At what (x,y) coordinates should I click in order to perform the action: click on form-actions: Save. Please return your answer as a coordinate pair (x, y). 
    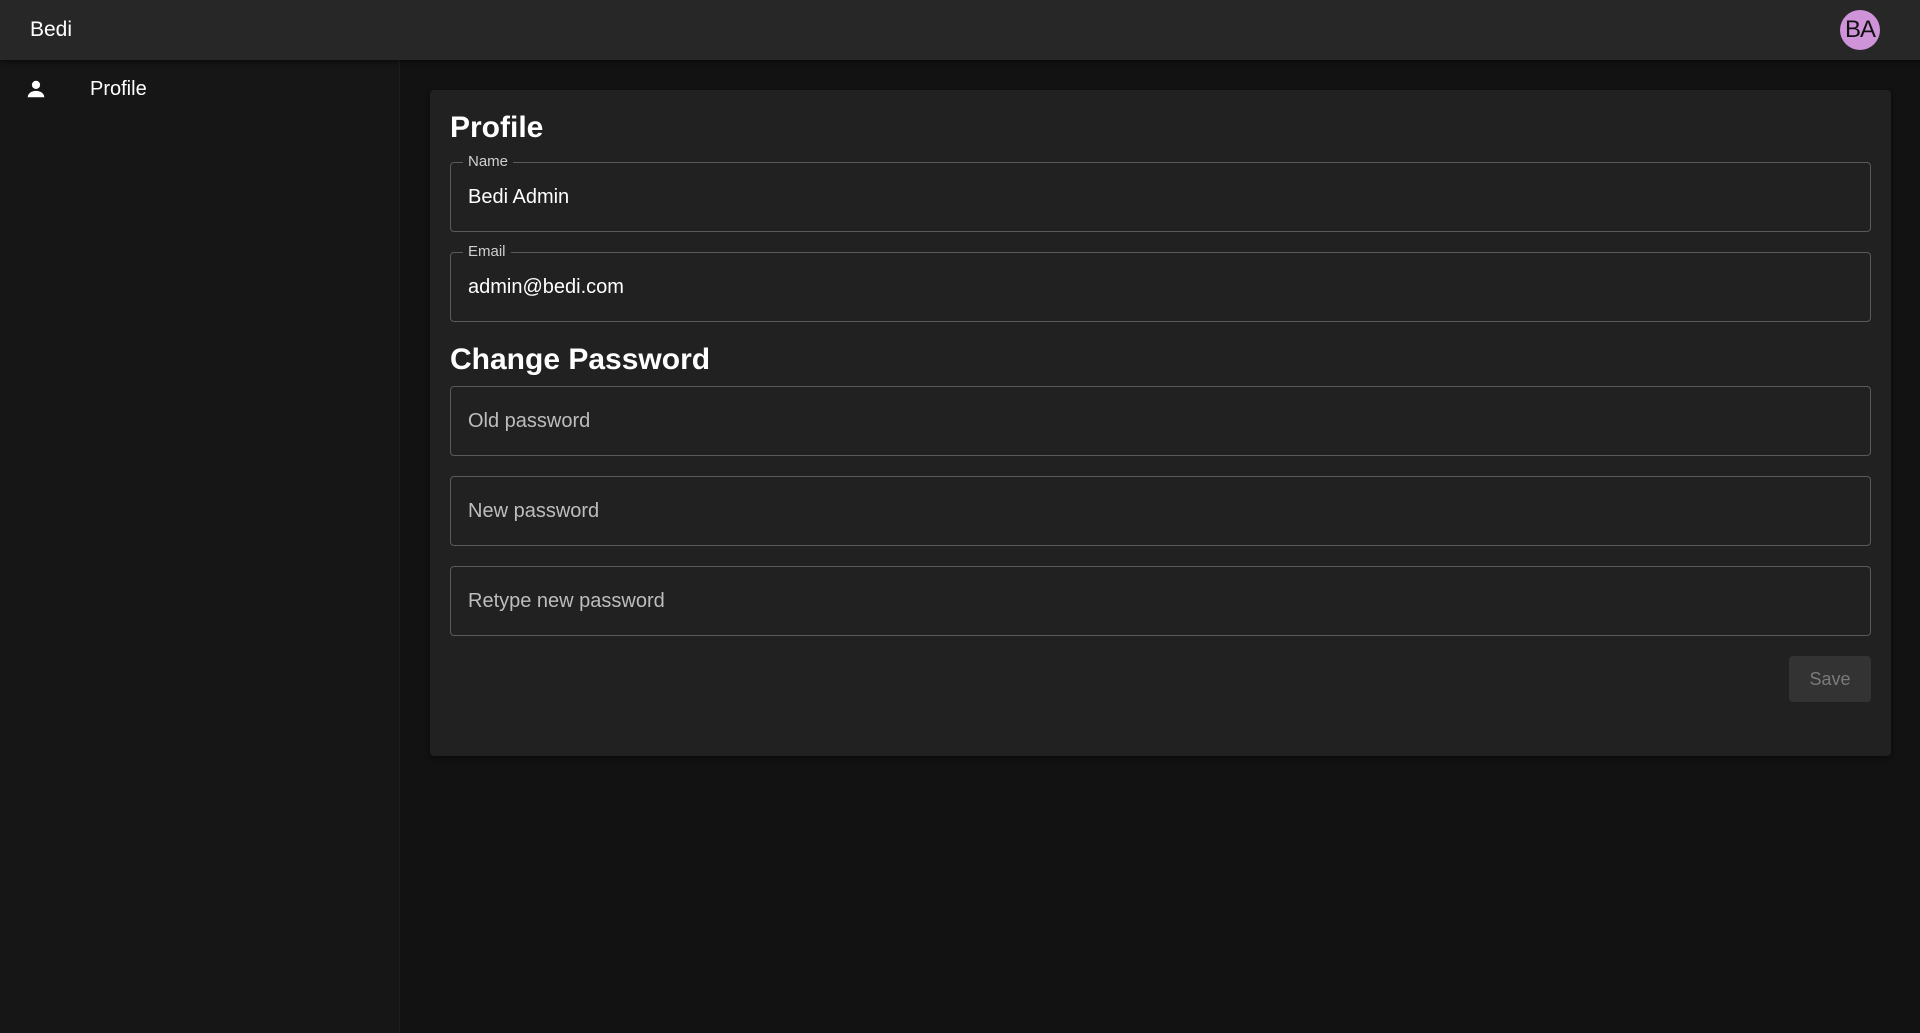
    Looking at the image, I should click on (1160, 679).